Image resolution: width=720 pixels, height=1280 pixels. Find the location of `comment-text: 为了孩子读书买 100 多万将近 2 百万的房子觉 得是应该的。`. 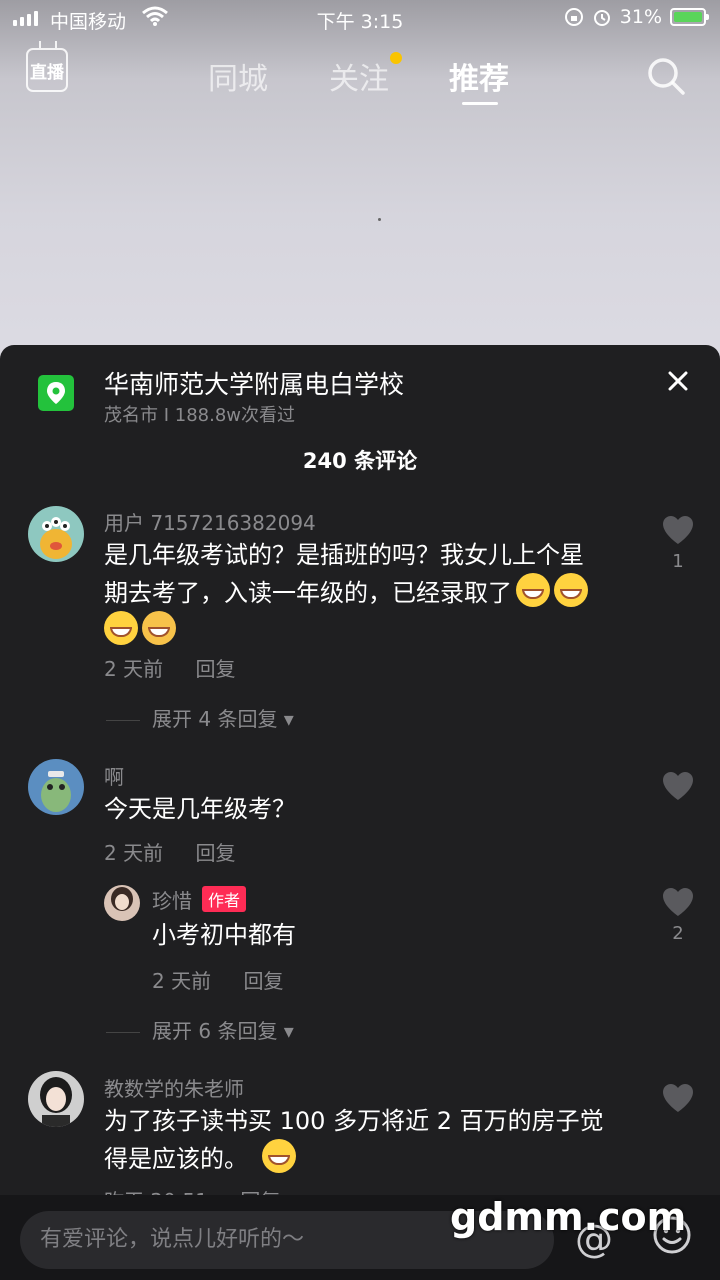

comment-text: 为了孩子读书买 100 多万将近 2 百万的房子觉 得是应该的。 is located at coordinates (374, 1140).